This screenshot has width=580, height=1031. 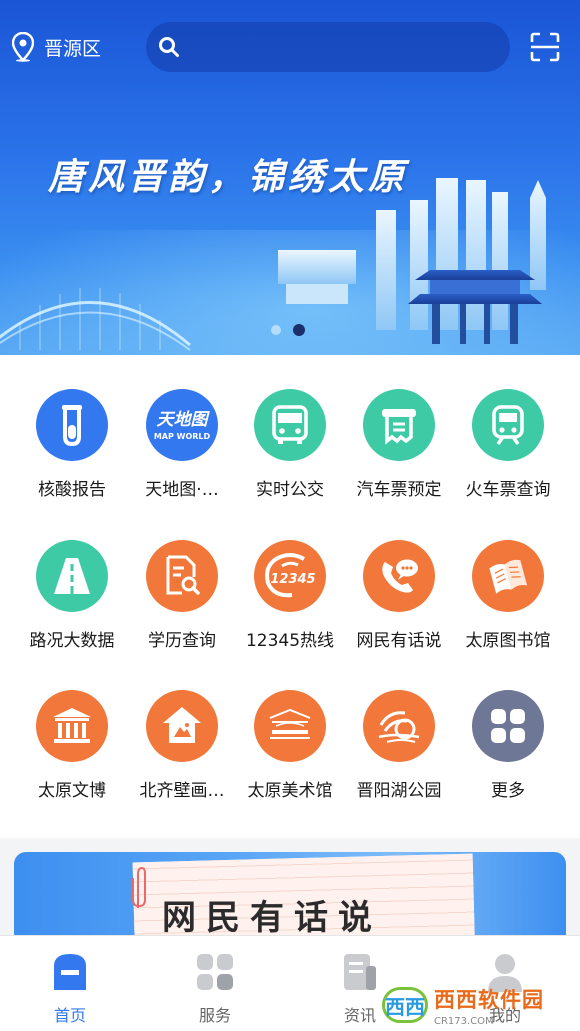 I want to click on promo-title: 网民有话说, so click(x=272, y=918).